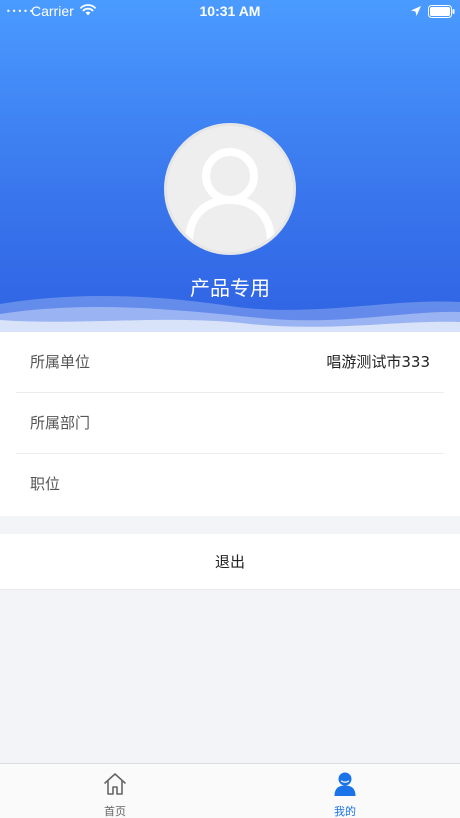 Image resolution: width=460 pixels, height=818 pixels. Describe the element at coordinates (230, 313) in the screenshot. I see `wave-decoration` at that location.